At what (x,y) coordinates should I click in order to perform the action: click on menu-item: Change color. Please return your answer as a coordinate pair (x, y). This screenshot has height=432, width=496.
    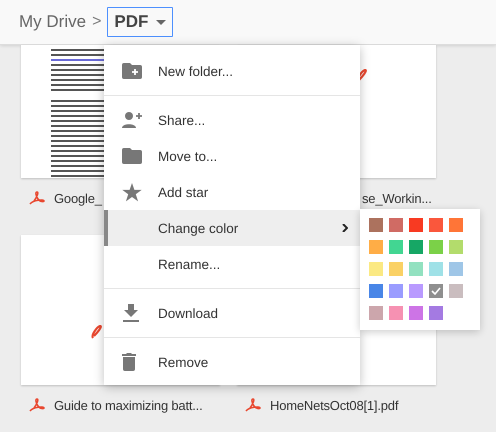
    Looking at the image, I should click on (232, 228).